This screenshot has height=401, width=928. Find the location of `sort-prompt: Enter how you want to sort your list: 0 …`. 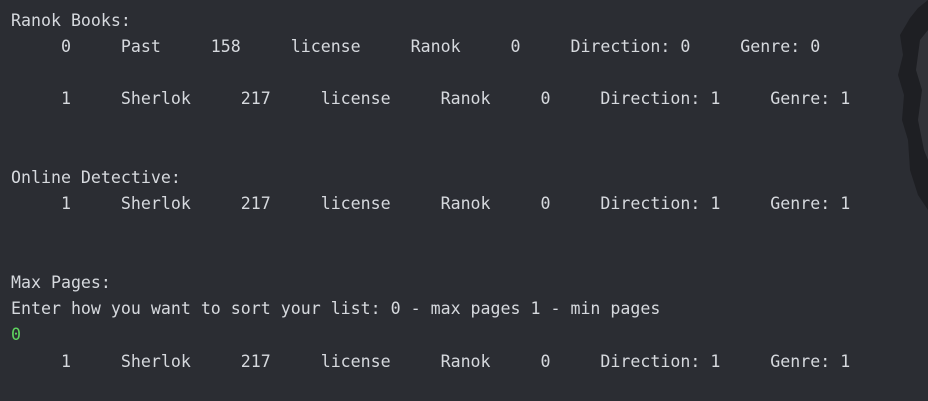

sort-prompt: Enter how you want to sort your list: 0 … is located at coordinates (336, 308).